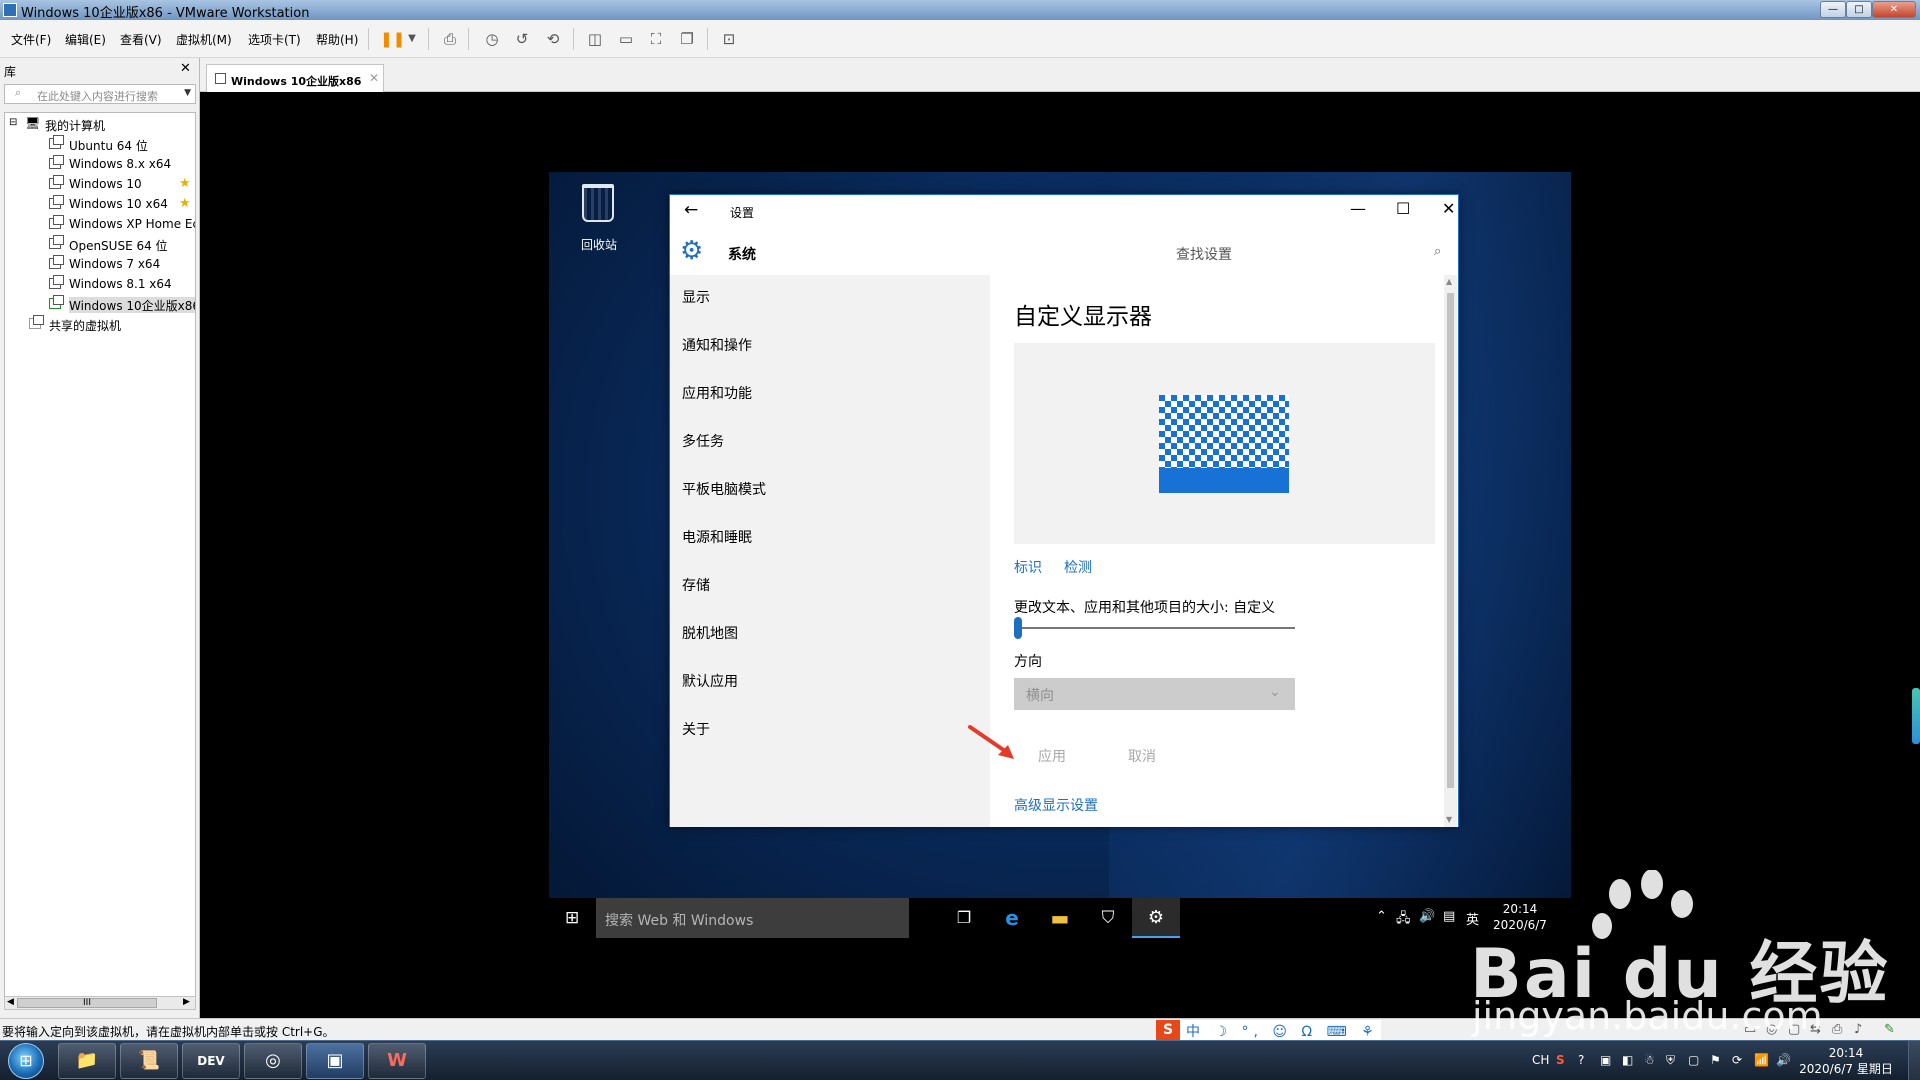  What do you see at coordinates (687, 39) in the screenshot?
I see `unity-icon: ❐` at bounding box center [687, 39].